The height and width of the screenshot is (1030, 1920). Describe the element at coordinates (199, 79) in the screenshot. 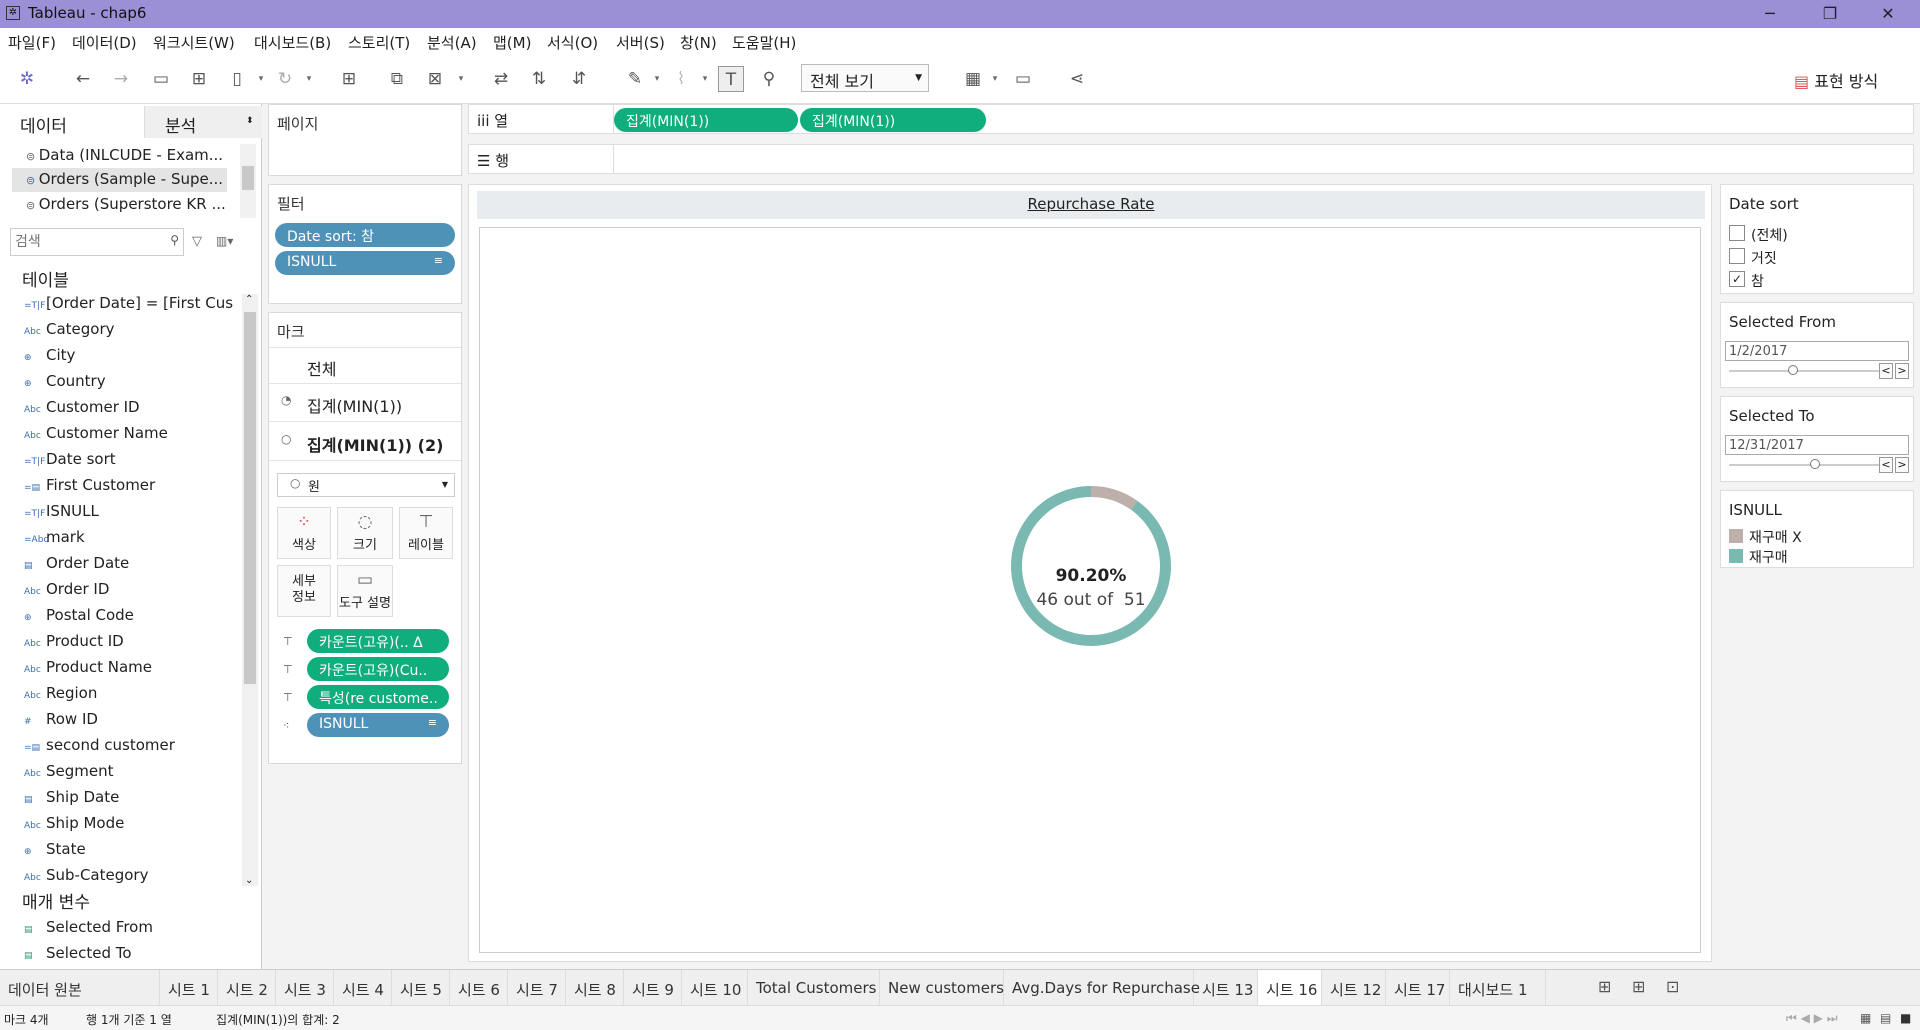

I see `new-datasource-icon: ⊞` at that location.